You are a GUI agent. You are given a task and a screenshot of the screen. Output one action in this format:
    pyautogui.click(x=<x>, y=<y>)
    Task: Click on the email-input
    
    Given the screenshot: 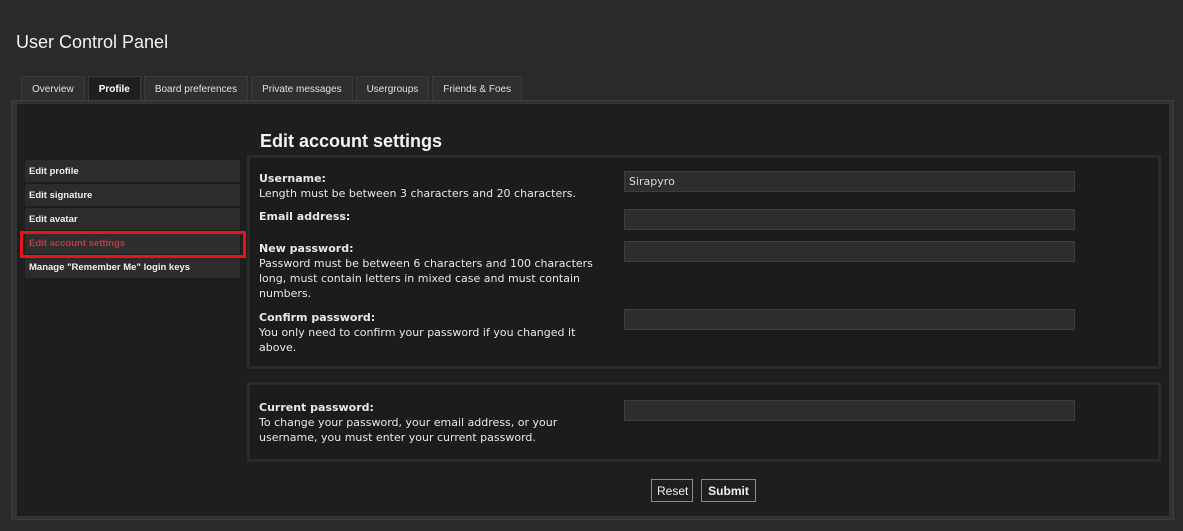 What is the action you would take?
    pyautogui.click(x=849, y=219)
    